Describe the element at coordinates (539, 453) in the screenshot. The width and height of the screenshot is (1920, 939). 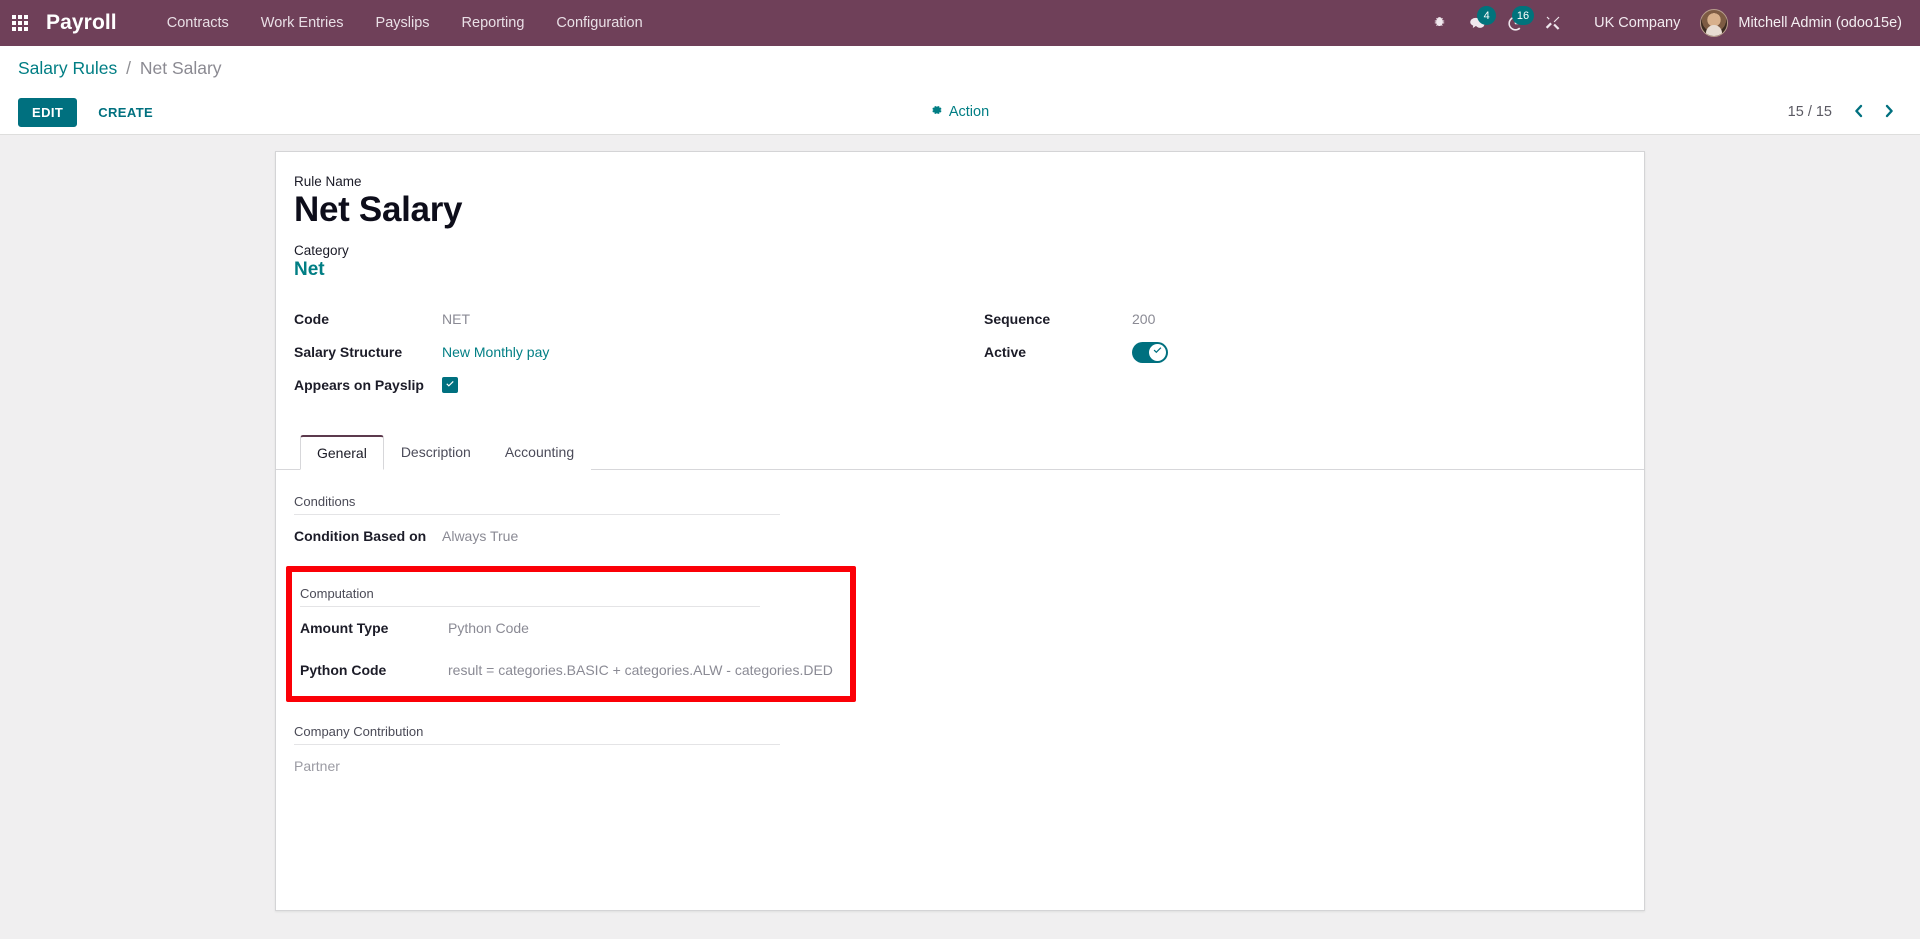
I see `tab-accounting: Accounting` at that location.